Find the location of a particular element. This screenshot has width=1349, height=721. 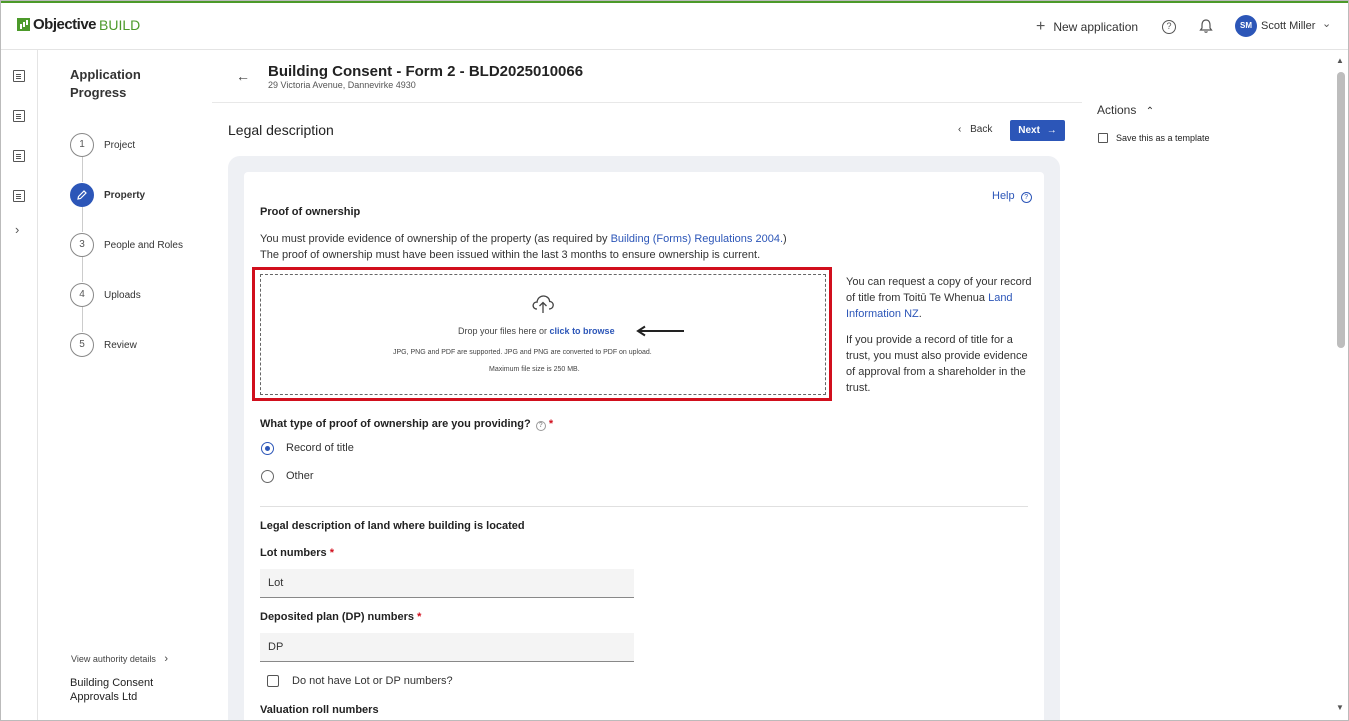

left-rail: › is located at coordinates (19, 385).